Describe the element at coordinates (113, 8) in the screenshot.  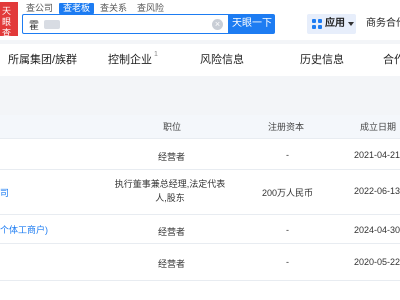
I see `tab-search-relation: 查关系` at that location.